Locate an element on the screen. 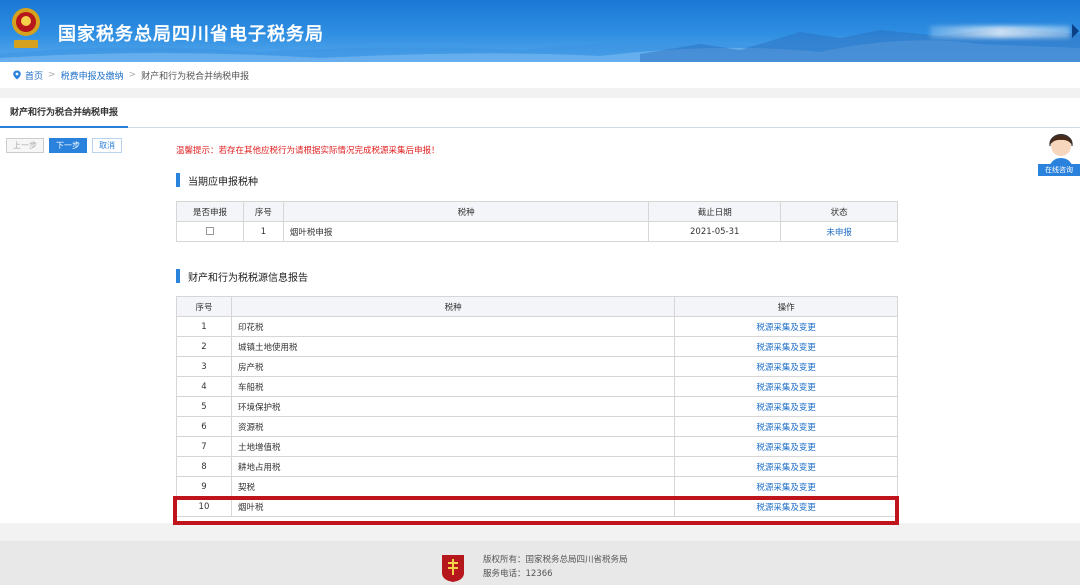 The height and width of the screenshot is (585, 1080). table-row: 4 车船税 税源采集及变更 is located at coordinates (537, 386).